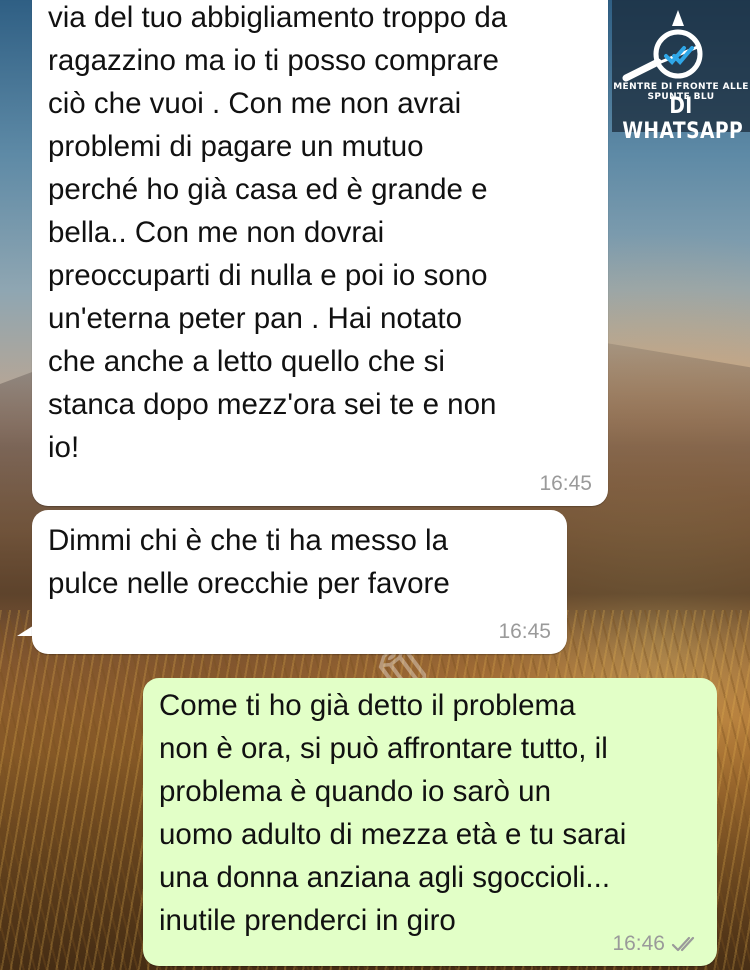  I want to click on message-time: 16:46, so click(638, 943).